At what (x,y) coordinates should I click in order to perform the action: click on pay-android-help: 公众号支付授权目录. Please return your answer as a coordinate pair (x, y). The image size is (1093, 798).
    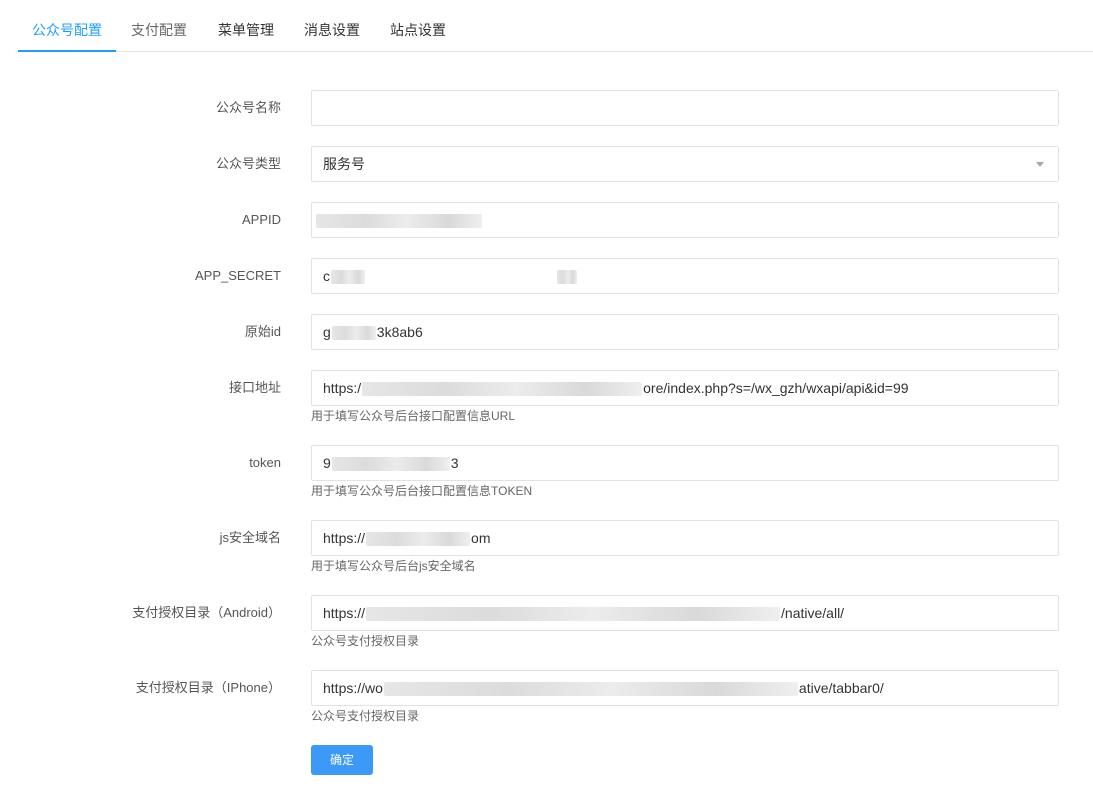
    Looking at the image, I should click on (365, 641).